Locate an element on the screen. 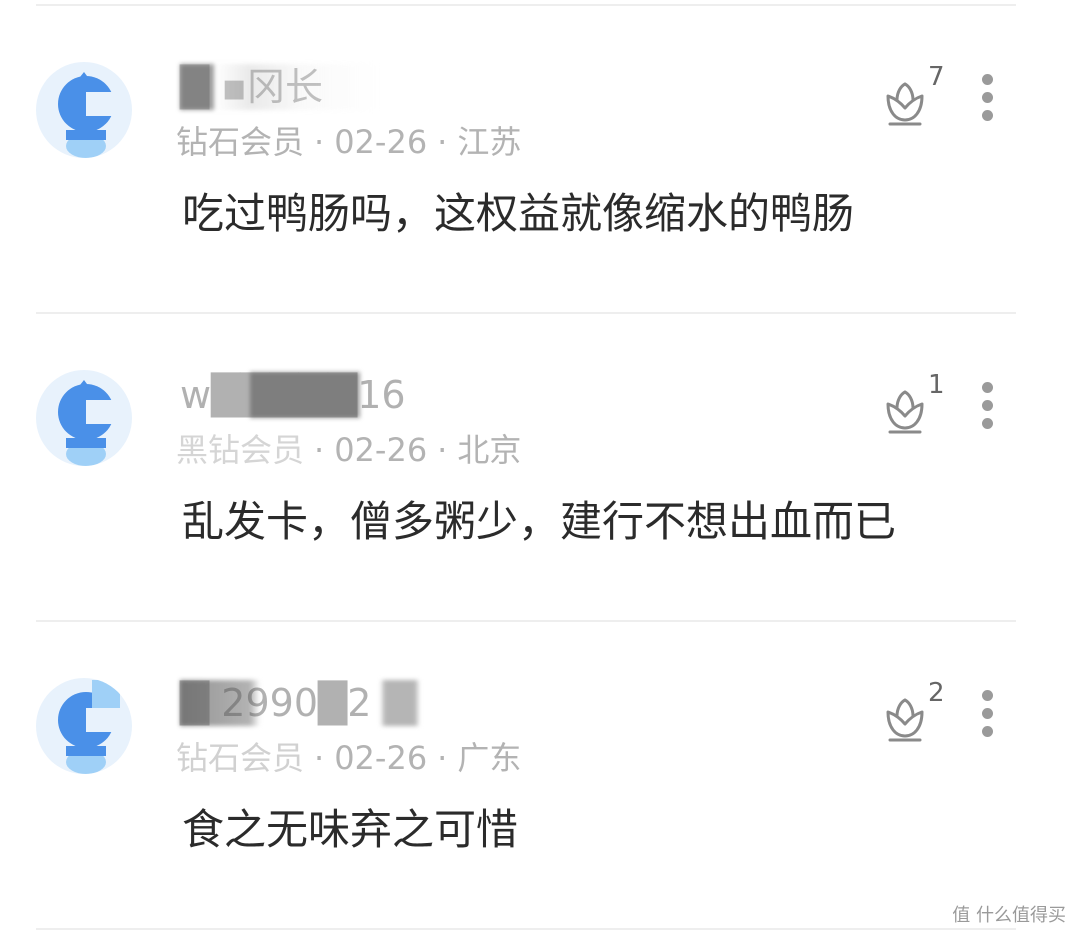 Image resolution: width=1080 pixels, height=937 pixels. comment-meta: 黑钻会员 · 02-26 · 北京 is located at coordinates (348, 450).